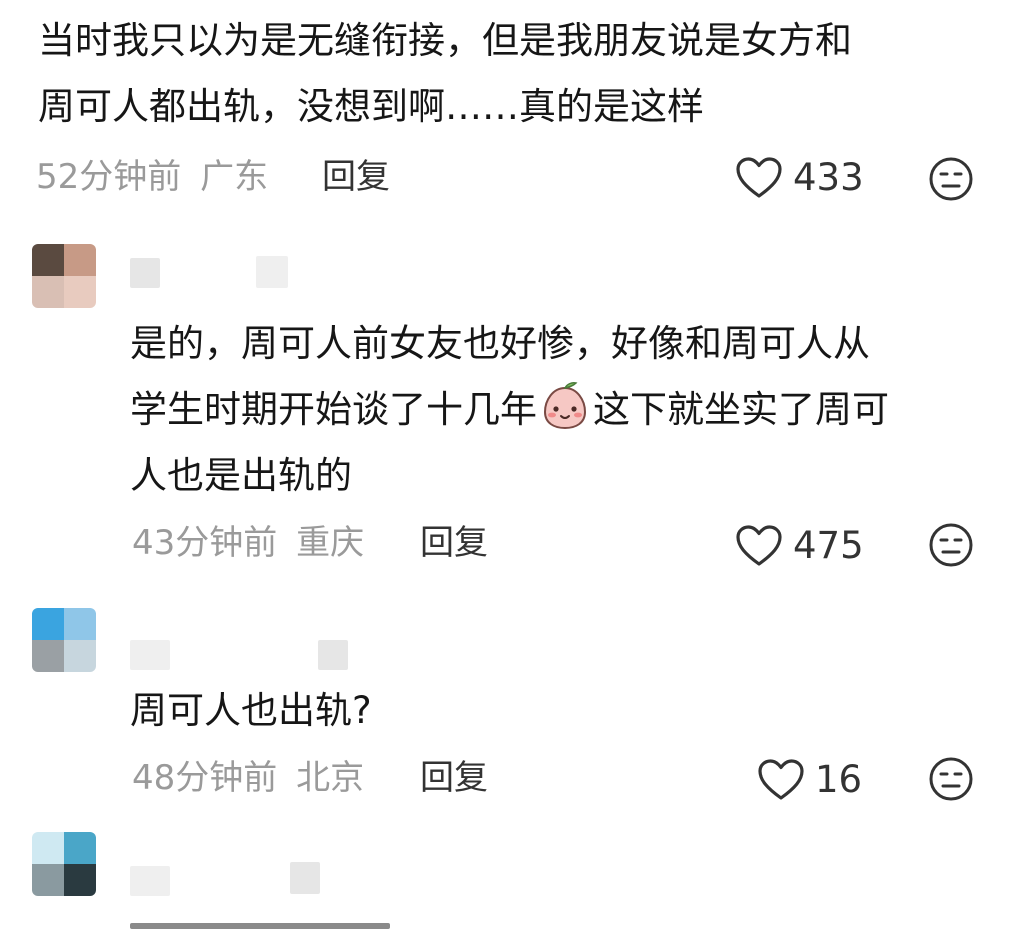 This screenshot has width=1024, height=929. Describe the element at coordinates (333, 409) in the screenshot. I see `comment-2-text-part-a: 学生时期开始谈了十几年` at that location.